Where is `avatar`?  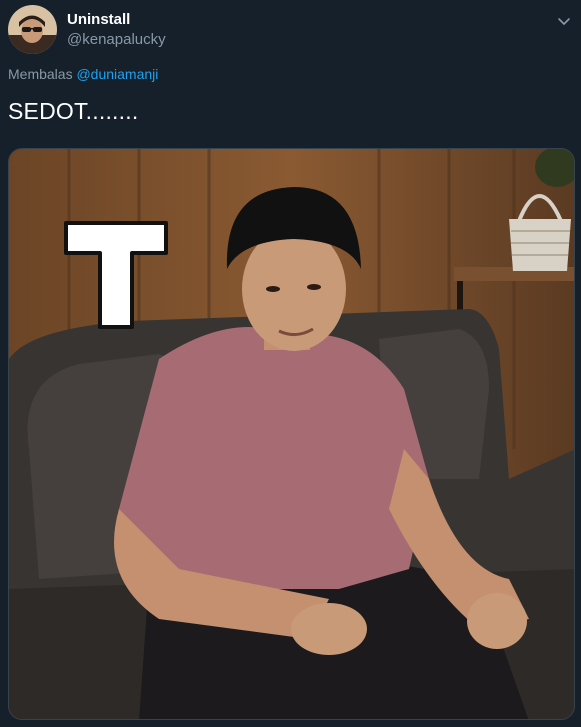
avatar is located at coordinates (32, 29).